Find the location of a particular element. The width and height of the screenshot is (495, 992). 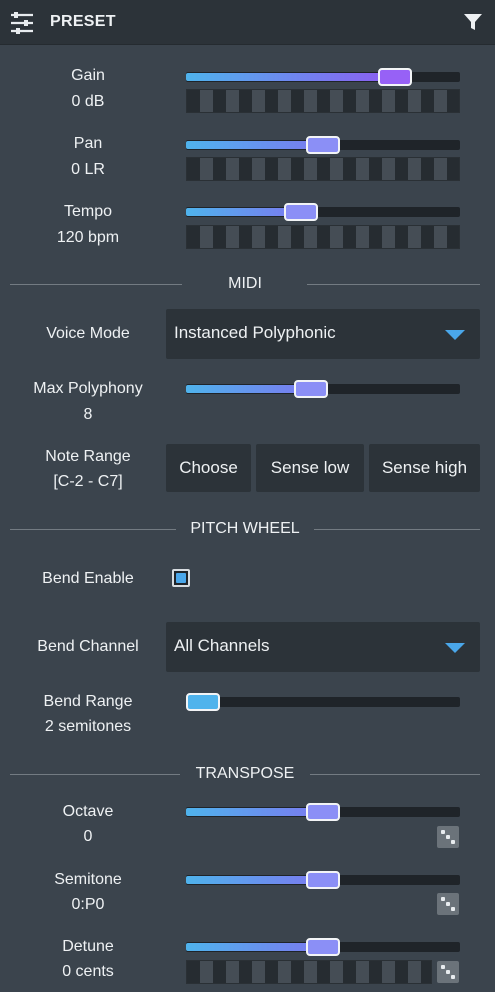

filter-icon is located at coordinates (473, 22).